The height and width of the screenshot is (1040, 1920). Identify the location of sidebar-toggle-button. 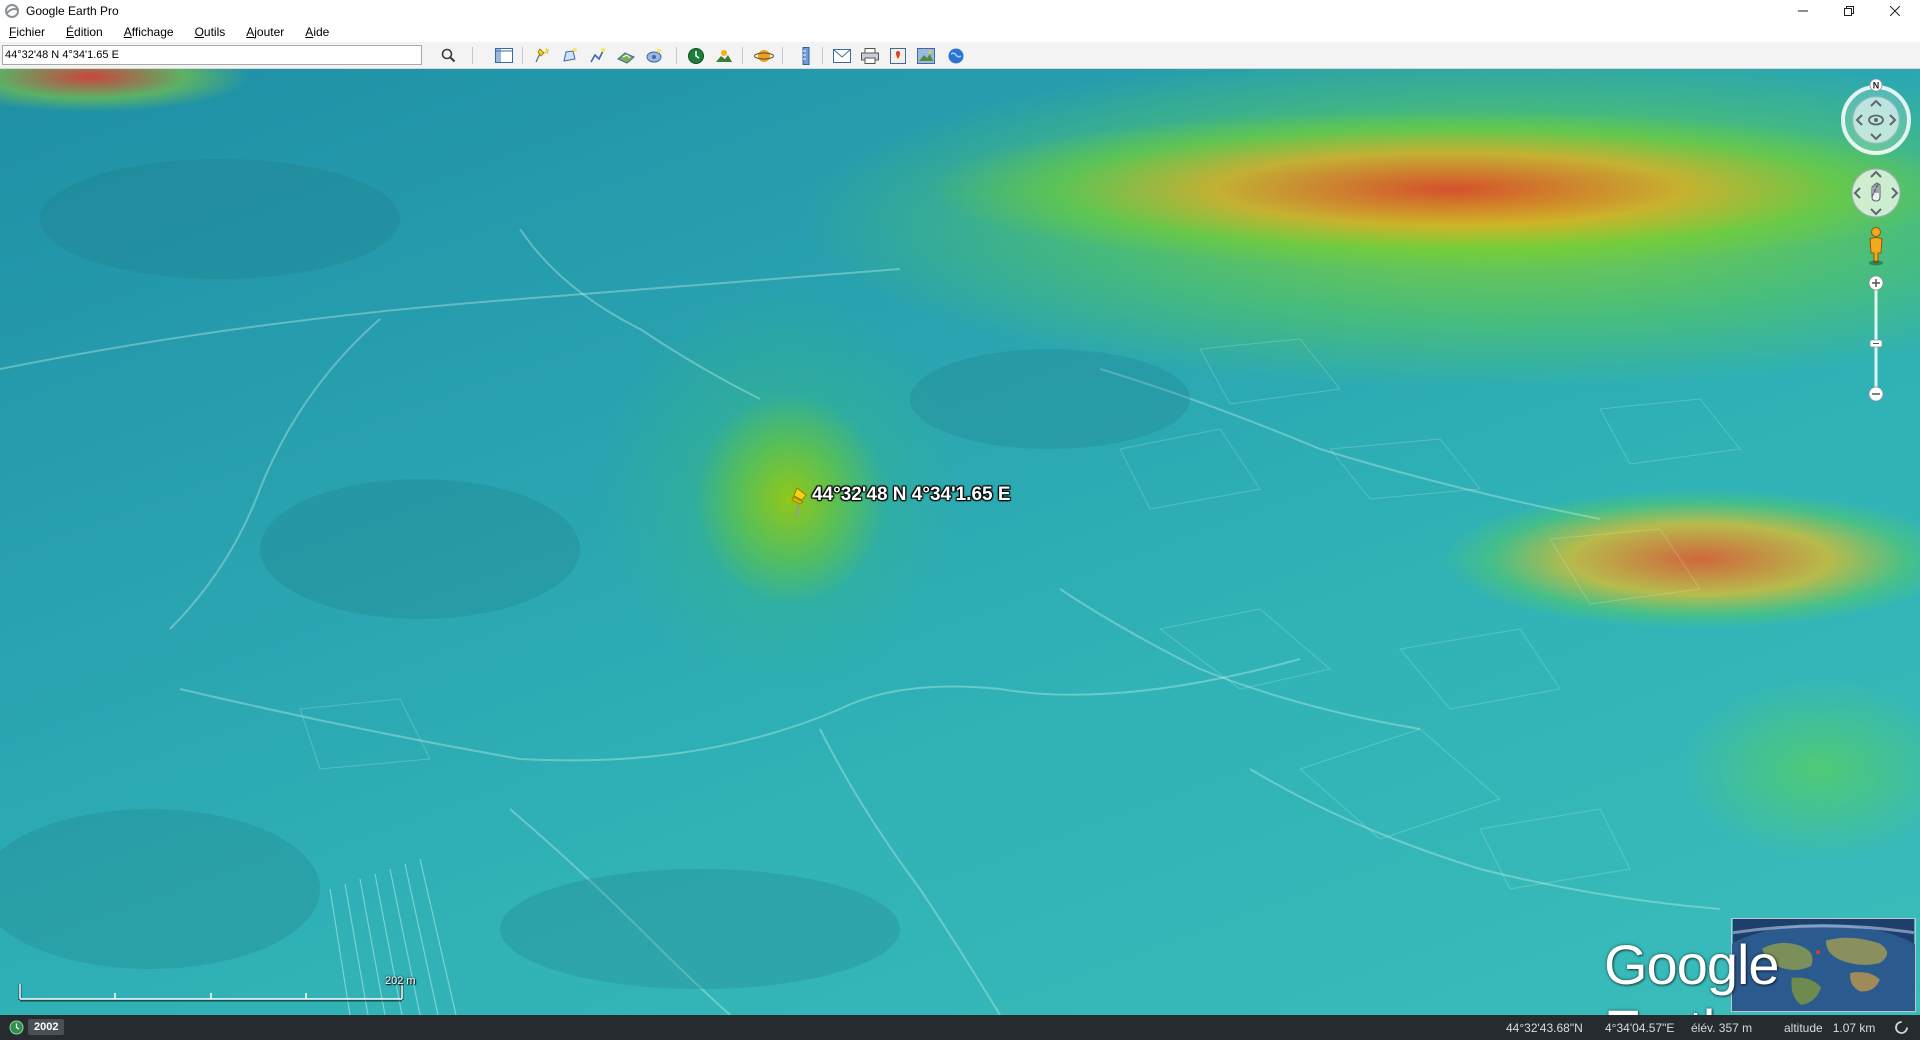
(504, 55).